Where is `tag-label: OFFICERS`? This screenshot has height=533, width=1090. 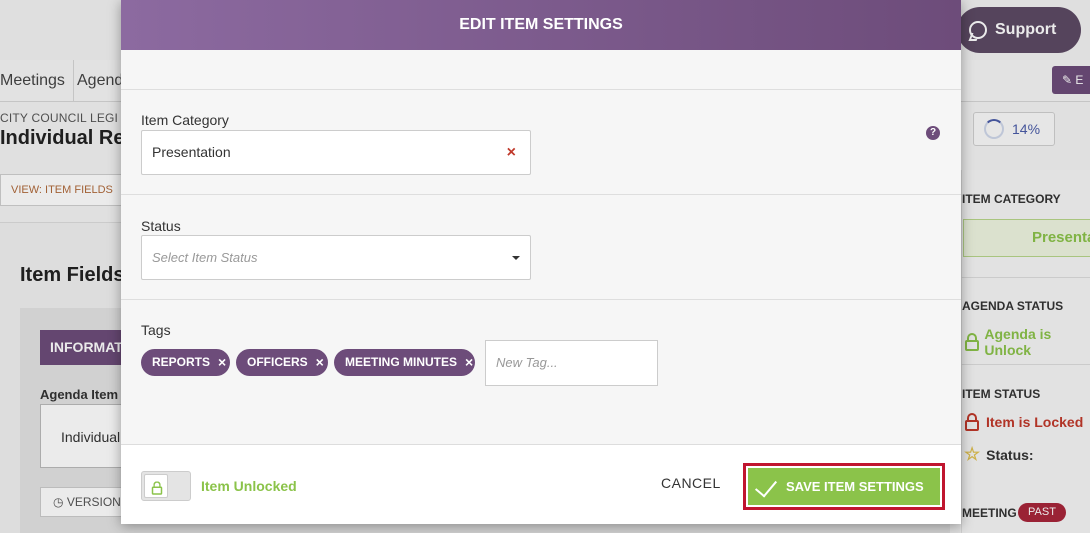
tag-label: OFFICERS is located at coordinates (277, 362).